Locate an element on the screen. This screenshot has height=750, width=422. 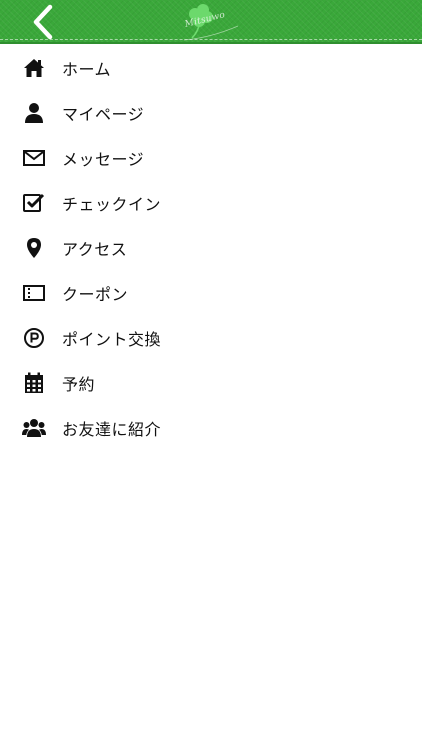
menu-item-access: アクセス is located at coordinates (211, 247).